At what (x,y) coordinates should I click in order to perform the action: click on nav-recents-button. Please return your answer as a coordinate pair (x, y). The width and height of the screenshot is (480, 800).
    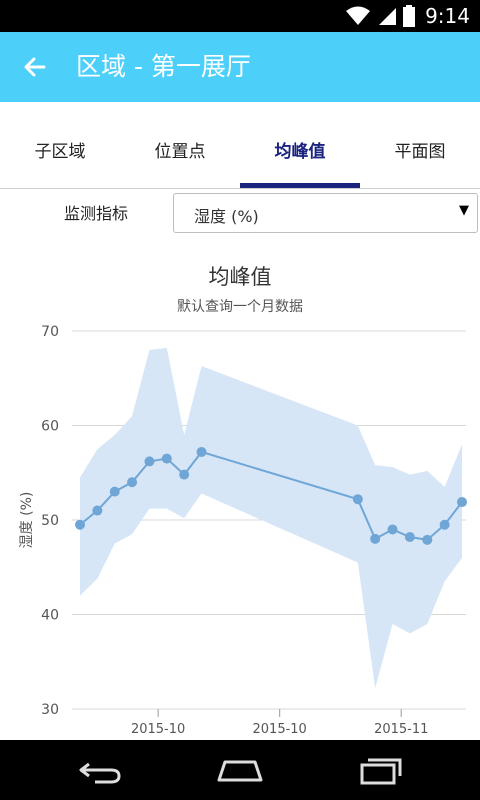
    Looking at the image, I should click on (381, 771).